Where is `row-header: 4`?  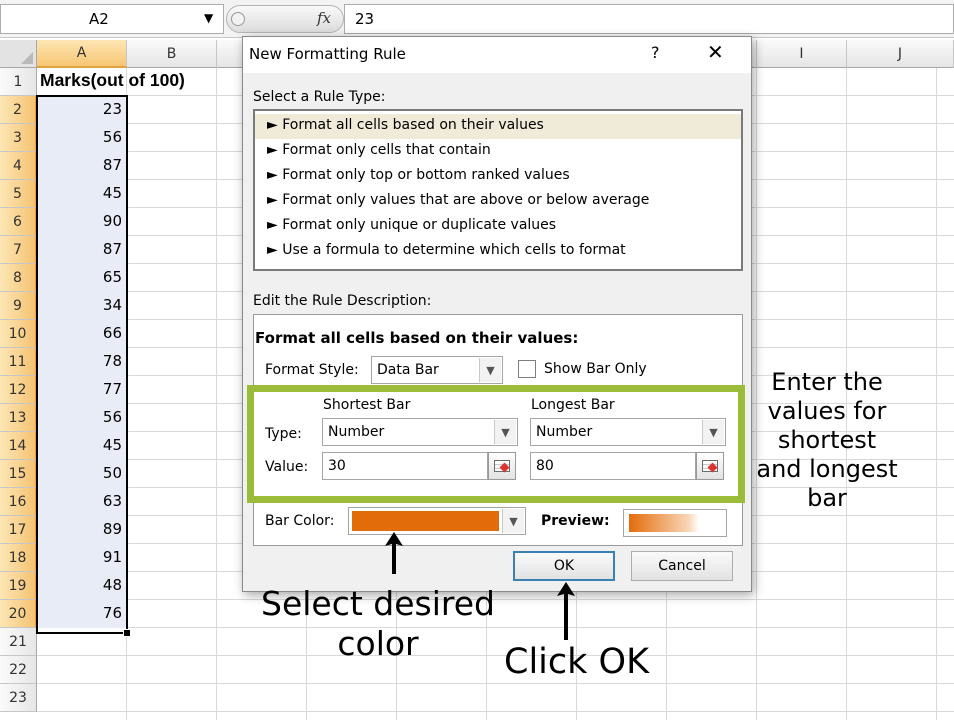
row-header: 4 is located at coordinates (18, 166).